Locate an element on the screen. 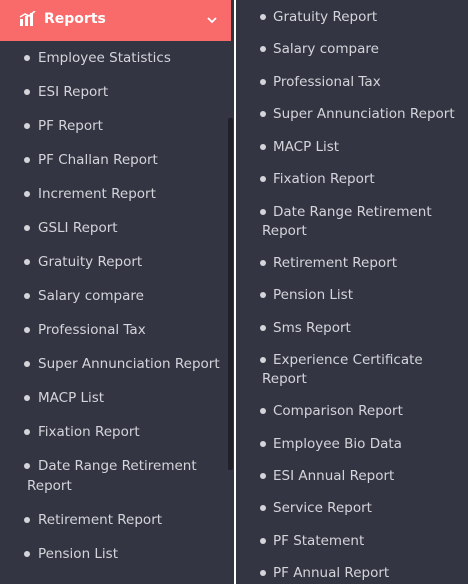  sidebar-item-label: PF Challan Report is located at coordinates (98, 160).